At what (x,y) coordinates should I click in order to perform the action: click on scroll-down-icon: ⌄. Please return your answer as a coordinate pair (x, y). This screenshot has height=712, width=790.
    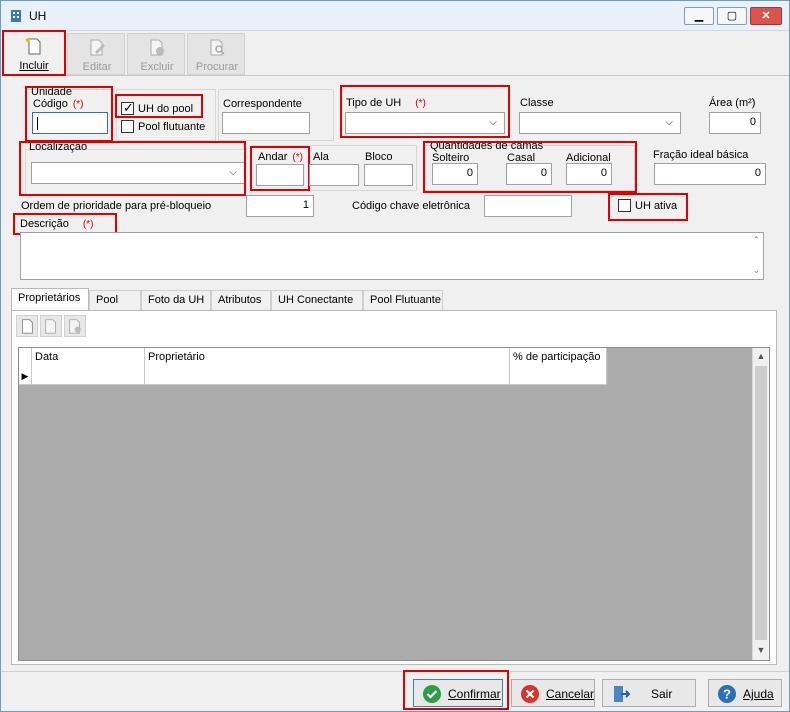
    Looking at the image, I should click on (756, 270).